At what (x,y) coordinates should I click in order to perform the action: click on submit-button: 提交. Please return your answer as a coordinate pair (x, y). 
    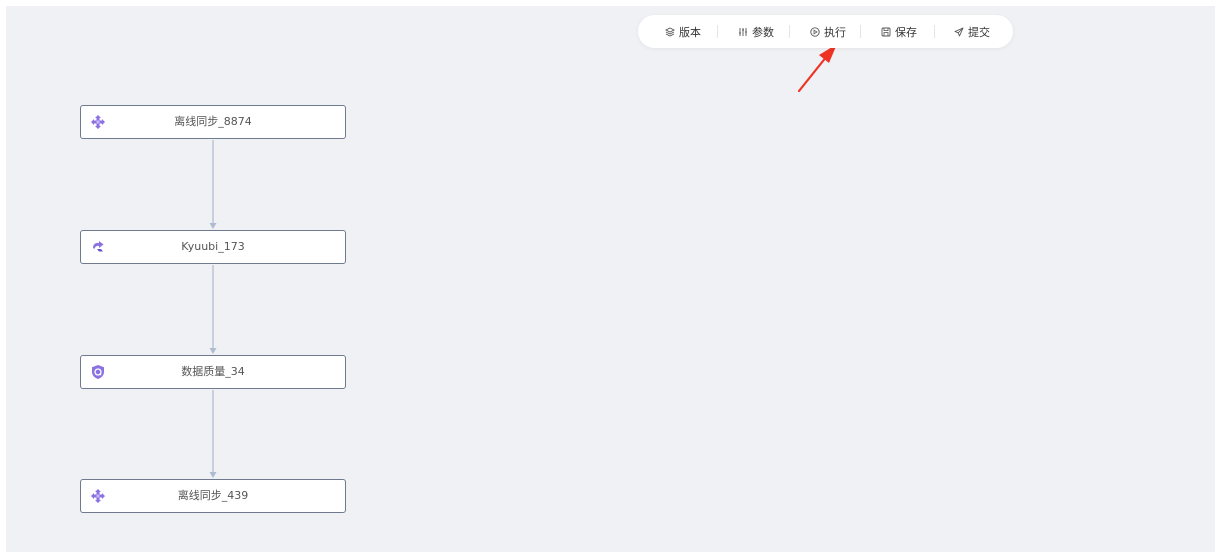
    Looking at the image, I should click on (972, 31).